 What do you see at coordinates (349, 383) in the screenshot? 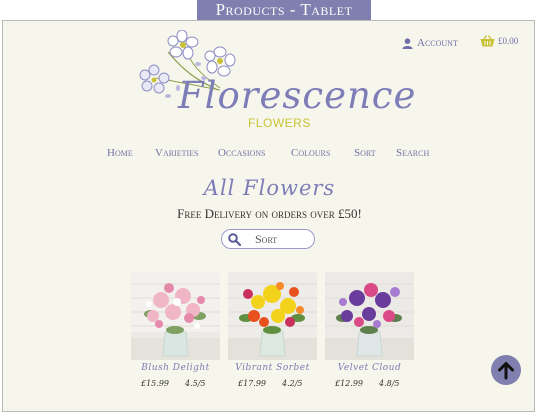
I see `product-price: £12.99` at bounding box center [349, 383].